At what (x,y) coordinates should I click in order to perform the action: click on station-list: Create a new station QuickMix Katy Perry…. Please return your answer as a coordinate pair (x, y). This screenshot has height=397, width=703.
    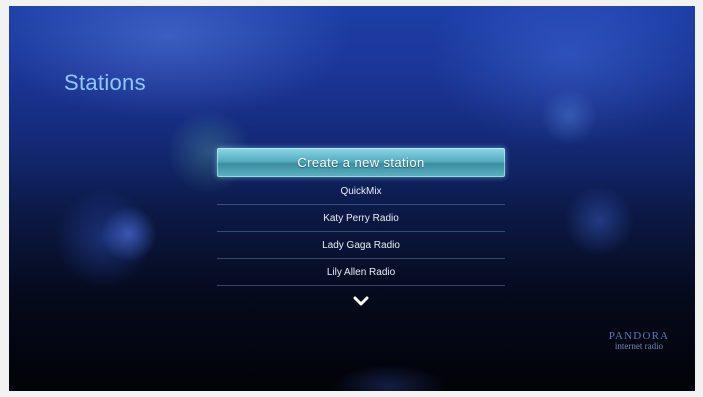
    Looking at the image, I should click on (361, 217).